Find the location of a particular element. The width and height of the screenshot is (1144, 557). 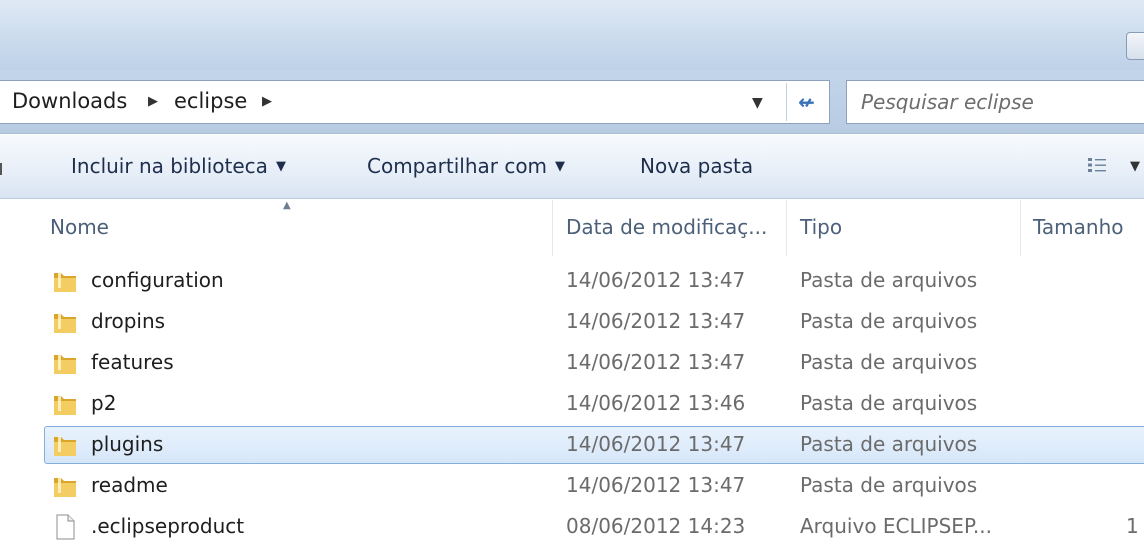

include-library-button: Incluir na biblioteca ▼ is located at coordinates (178, 166).